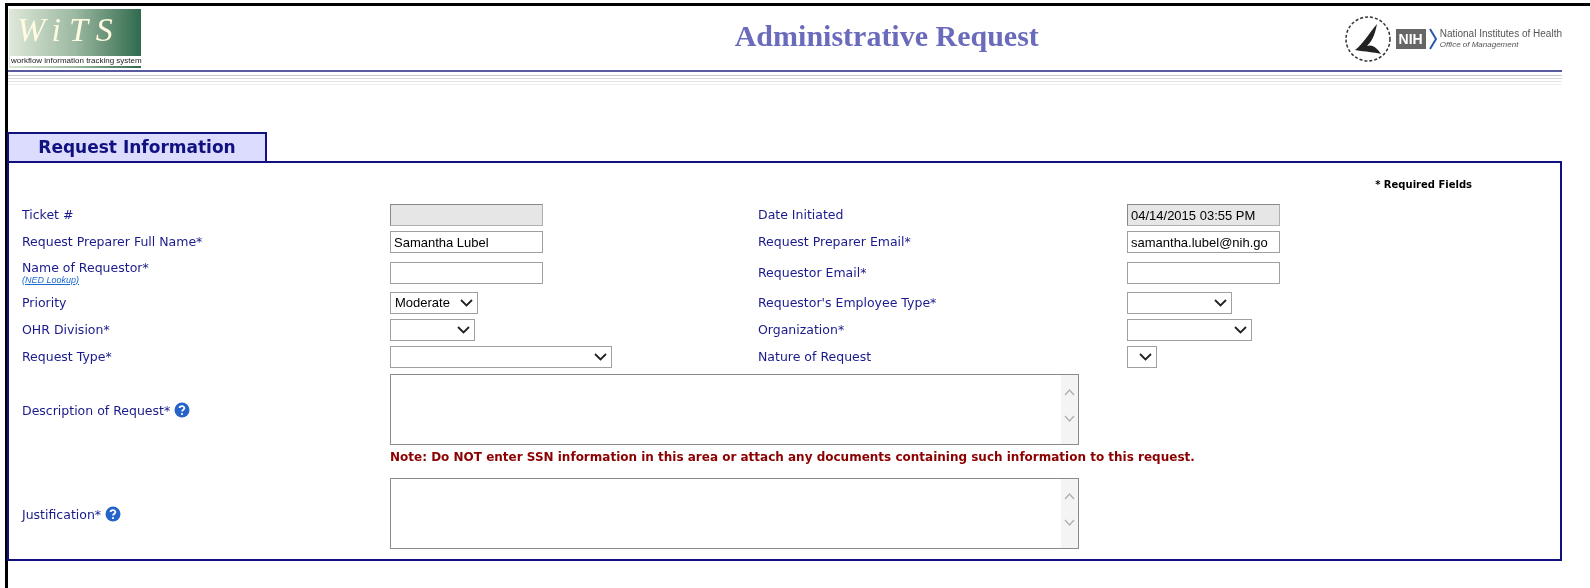 The width and height of the screenshot is (1590, 588). Describe the element at coordinates (1410, 39) in the screenshot. I see `agency-badge: NIH` at that location.